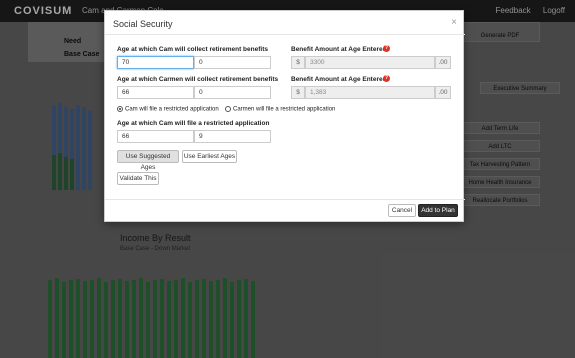 Image resolution: width=575 pixels, height=358 pixels. Describe the element at coordinates (120, 109) in the screenshot. I see `radio-checked-icon` at that location.